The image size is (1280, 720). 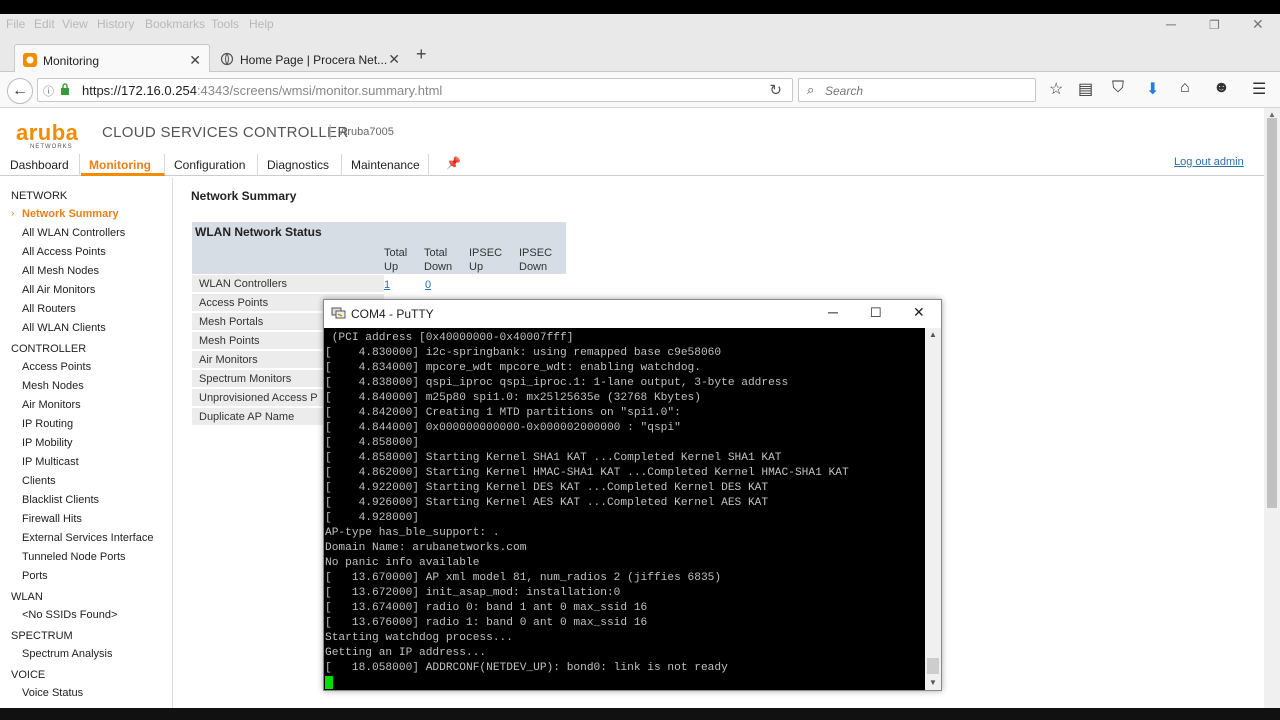 I want to click on sidebar-item-blacklist-clients: Blacklist Clients, so click(x=60, y=500).